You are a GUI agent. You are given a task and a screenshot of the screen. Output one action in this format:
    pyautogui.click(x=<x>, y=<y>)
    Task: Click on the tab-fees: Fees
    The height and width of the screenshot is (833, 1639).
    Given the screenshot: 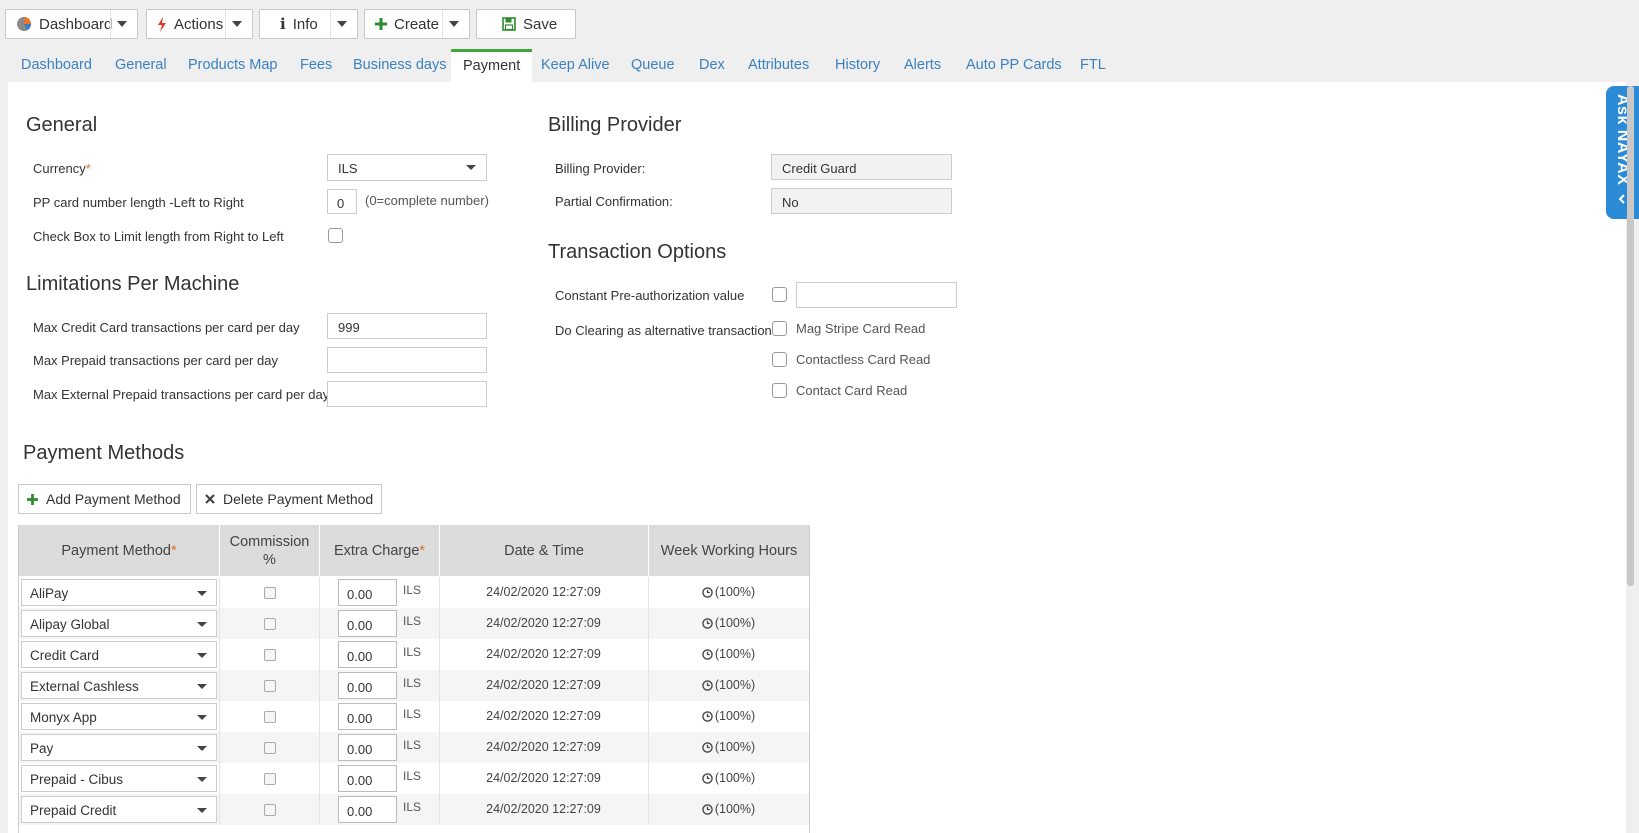 What is the action you would take?
    pyautogui.click(x=316, y=65)
    